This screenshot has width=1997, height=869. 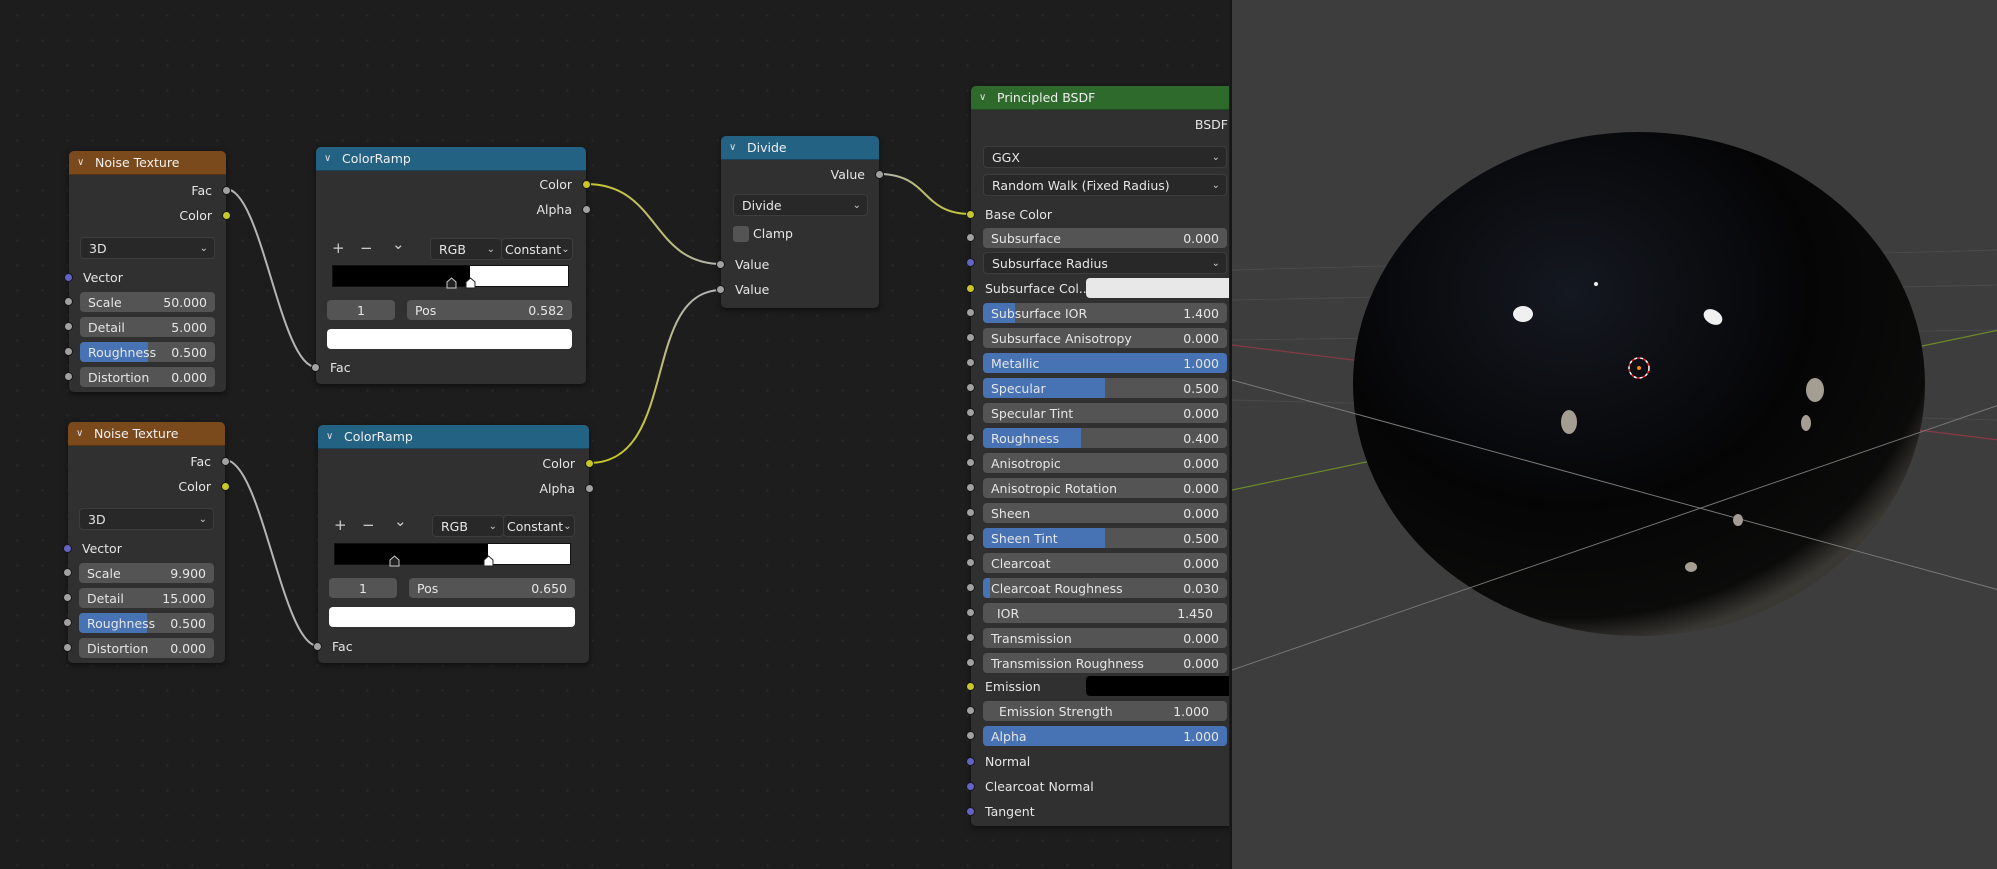 I want to click on active-stop-index-field: 1, so click(x=363, y=588).